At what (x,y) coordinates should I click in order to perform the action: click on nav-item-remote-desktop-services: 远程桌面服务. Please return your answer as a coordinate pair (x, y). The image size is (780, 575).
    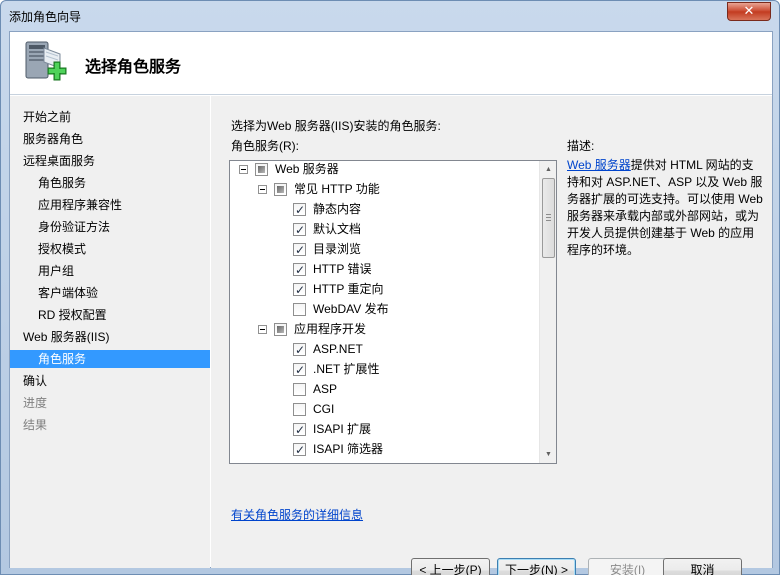
    Looking at the image, I should click on (110, 161).